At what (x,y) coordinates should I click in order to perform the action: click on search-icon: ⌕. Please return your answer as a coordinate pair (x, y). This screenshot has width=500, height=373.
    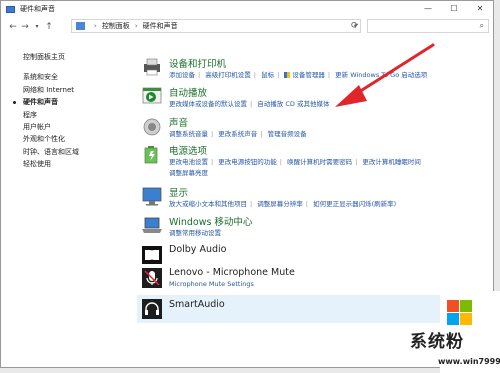
    Looking at the image, I should click on (482, 26).